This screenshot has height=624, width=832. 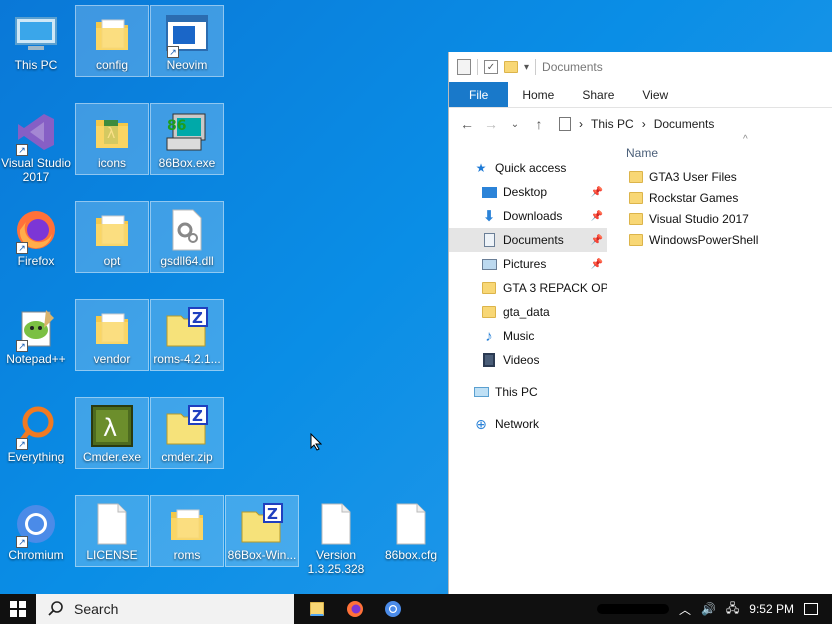 I want to click on icon-label: Cmder.exe, so click(x=112, y=457).